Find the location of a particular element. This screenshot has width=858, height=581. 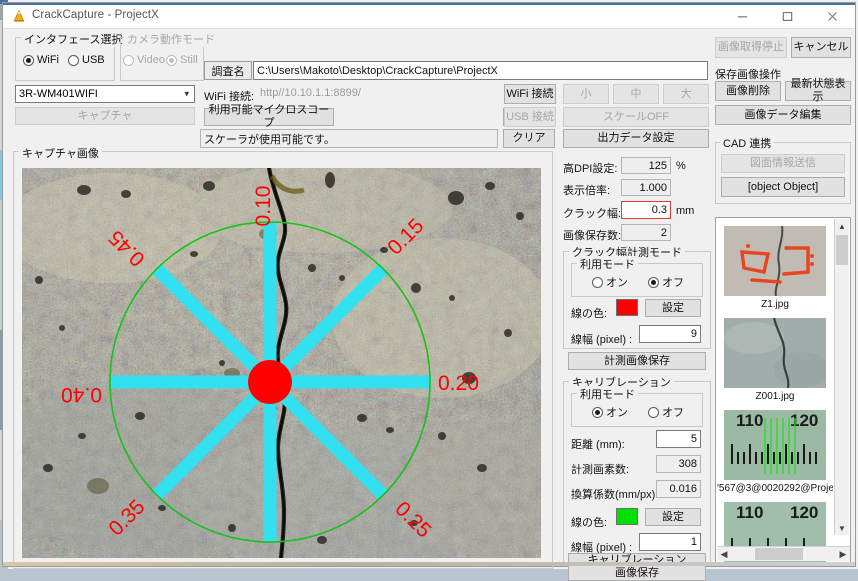

zoom-label: 表示倍率: is located at coordinates (587, 191).